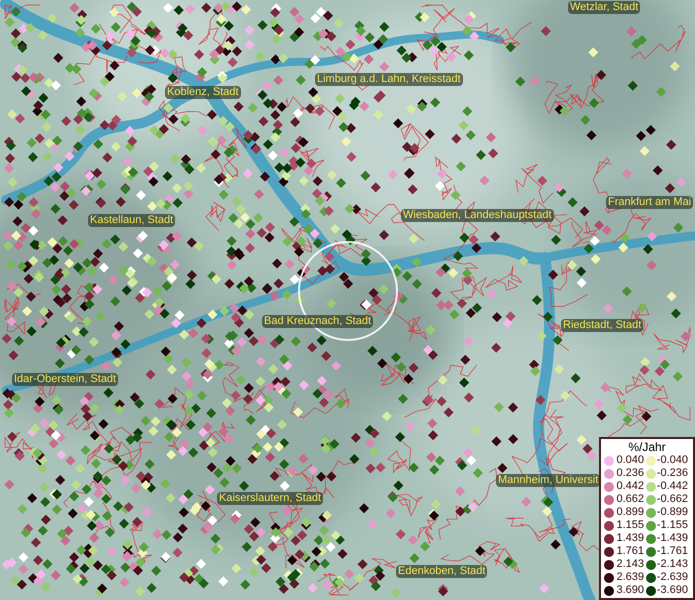 The image size is (695, 600). I want to click on place-label: Kastellaun, Stadt, so click(132, 220).